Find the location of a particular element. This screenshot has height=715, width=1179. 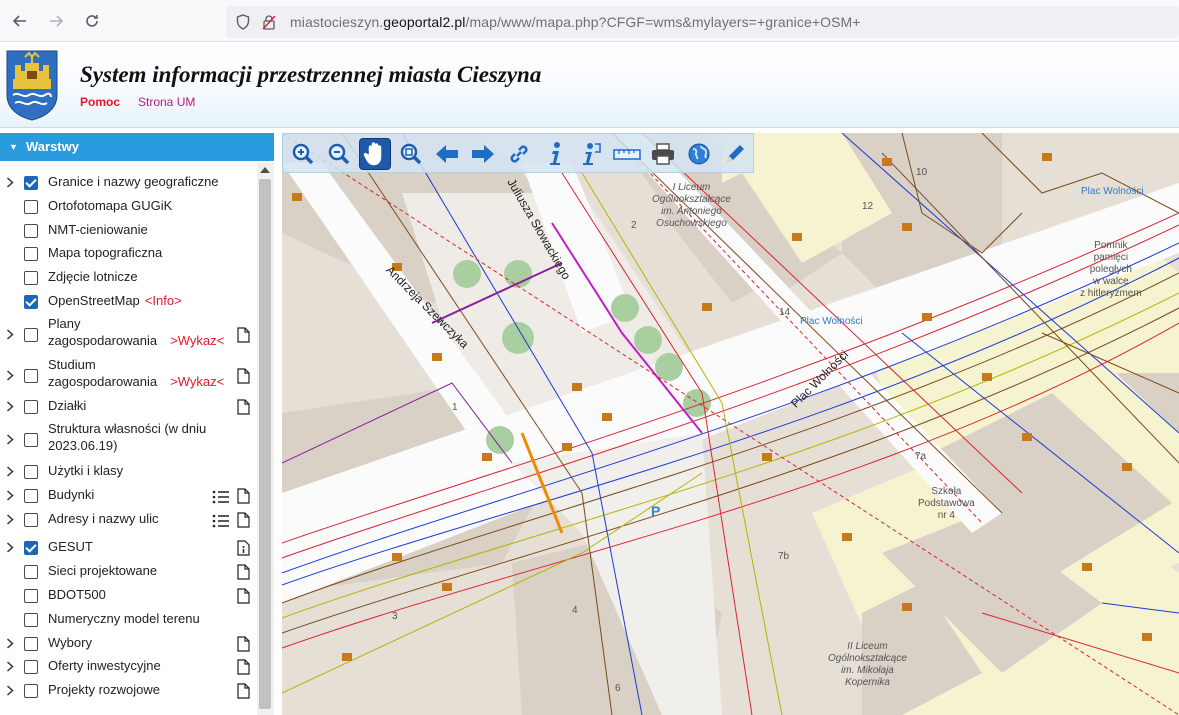

layer-row: Wybory is located at coordinates (128, 643).